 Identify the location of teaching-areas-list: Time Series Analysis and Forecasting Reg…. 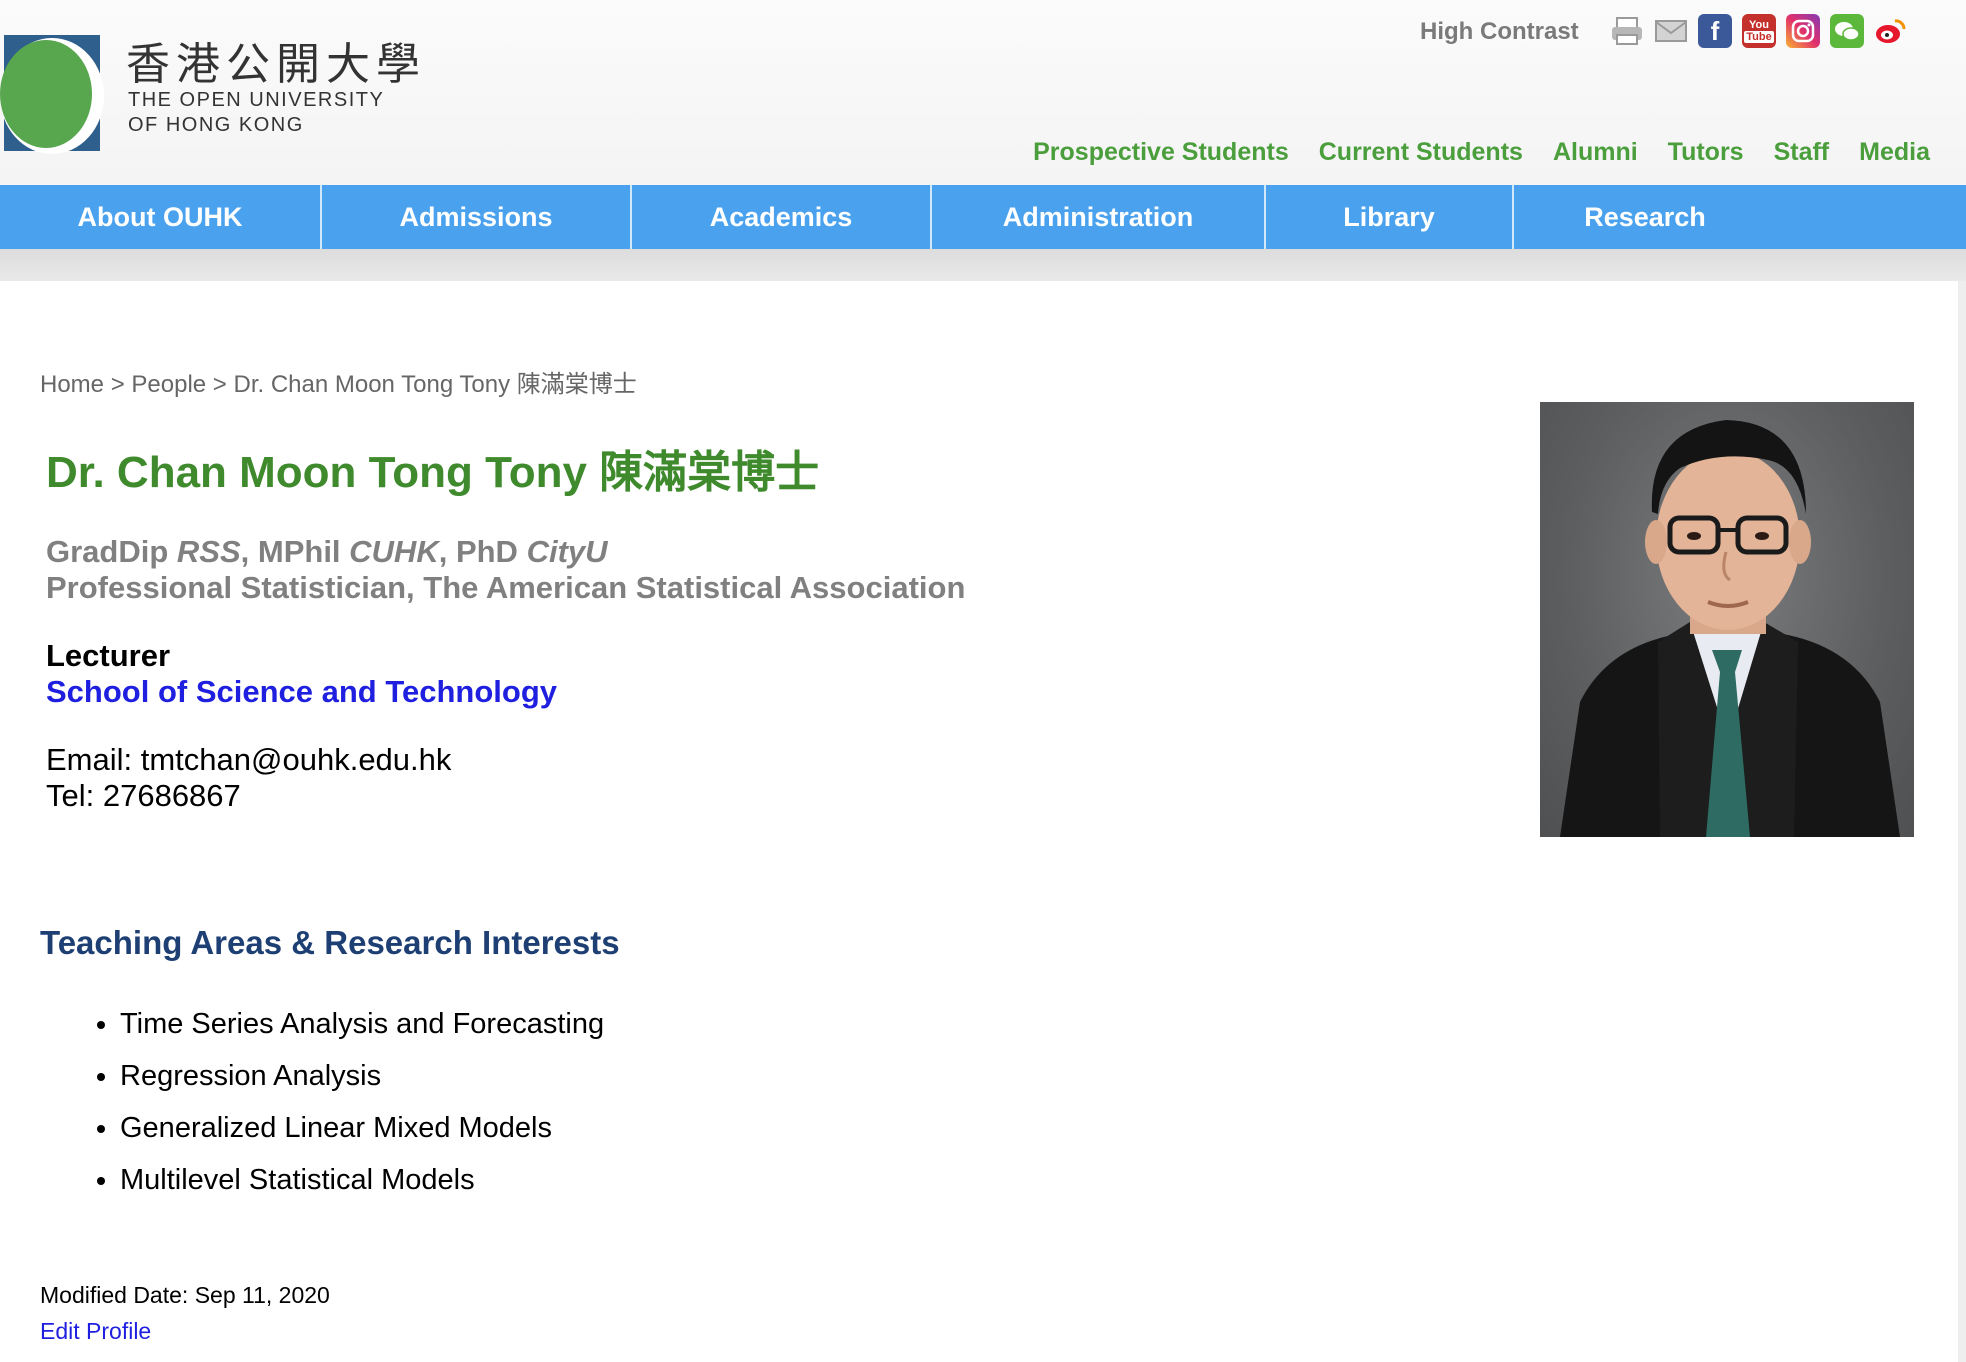
(337, 1102).